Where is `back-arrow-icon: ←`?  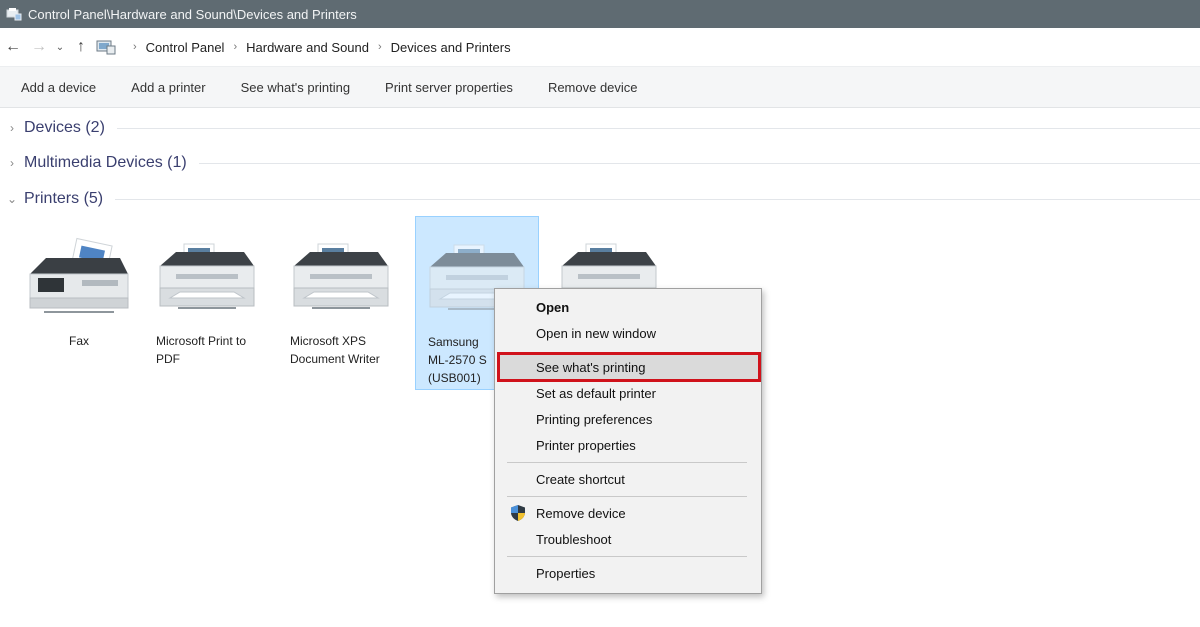
back-arrow-icon: ← is located at coordinates (13, 47).